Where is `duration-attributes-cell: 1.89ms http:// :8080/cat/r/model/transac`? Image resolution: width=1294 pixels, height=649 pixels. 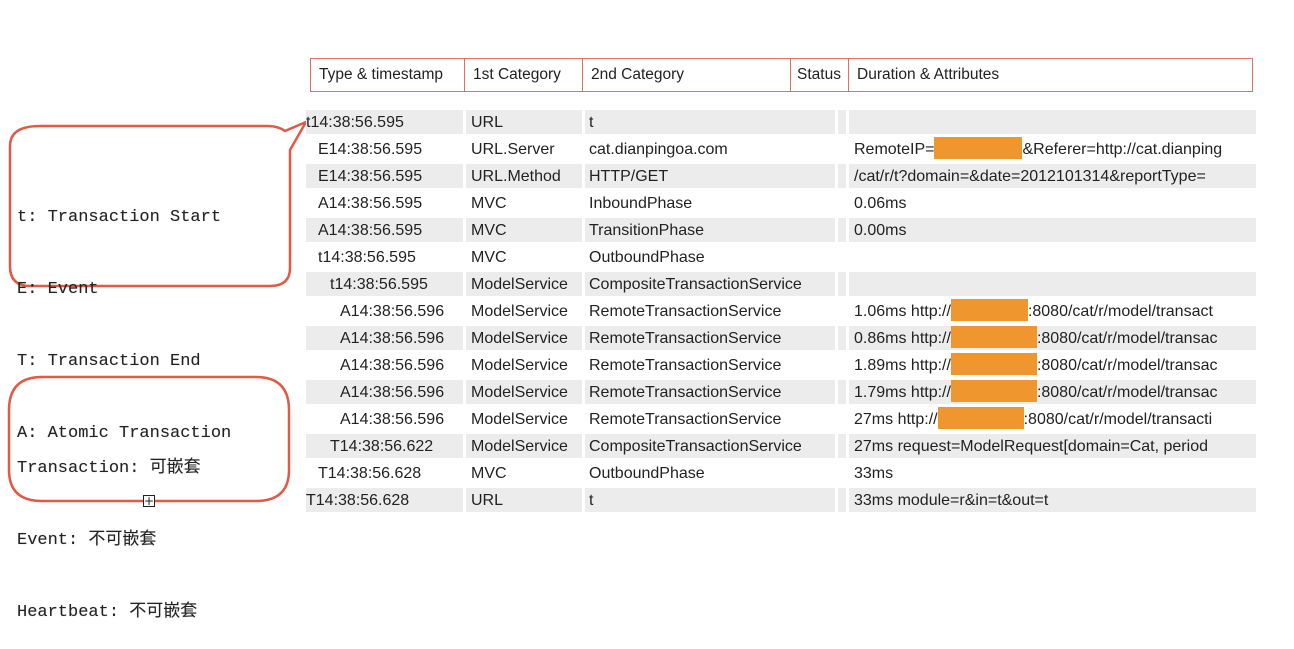 duration-attributes-cell: 1.89ms http:// :8080/cat/r/model/transac is located at coordinates (1052, 365).